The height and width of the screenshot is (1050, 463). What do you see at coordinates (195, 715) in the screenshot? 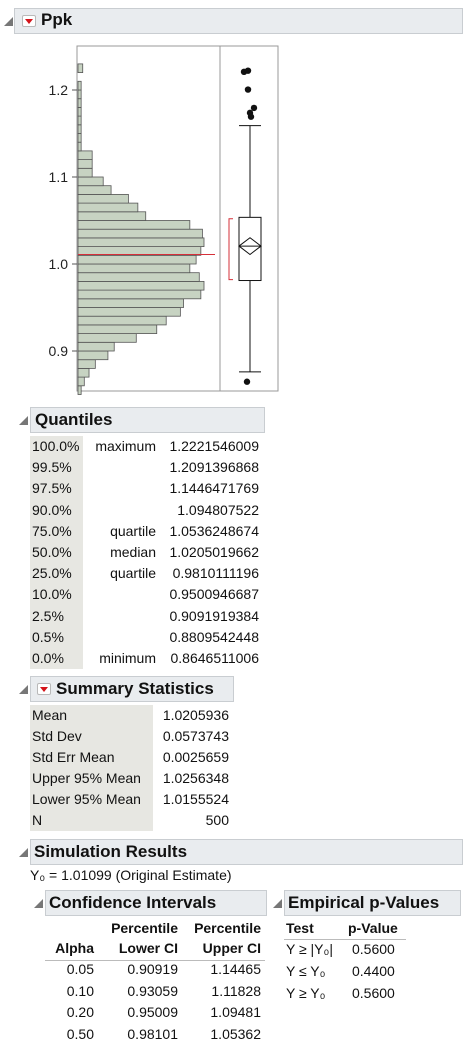
I see `summary-value: 1.0205936` at bounding box center [195, 715].